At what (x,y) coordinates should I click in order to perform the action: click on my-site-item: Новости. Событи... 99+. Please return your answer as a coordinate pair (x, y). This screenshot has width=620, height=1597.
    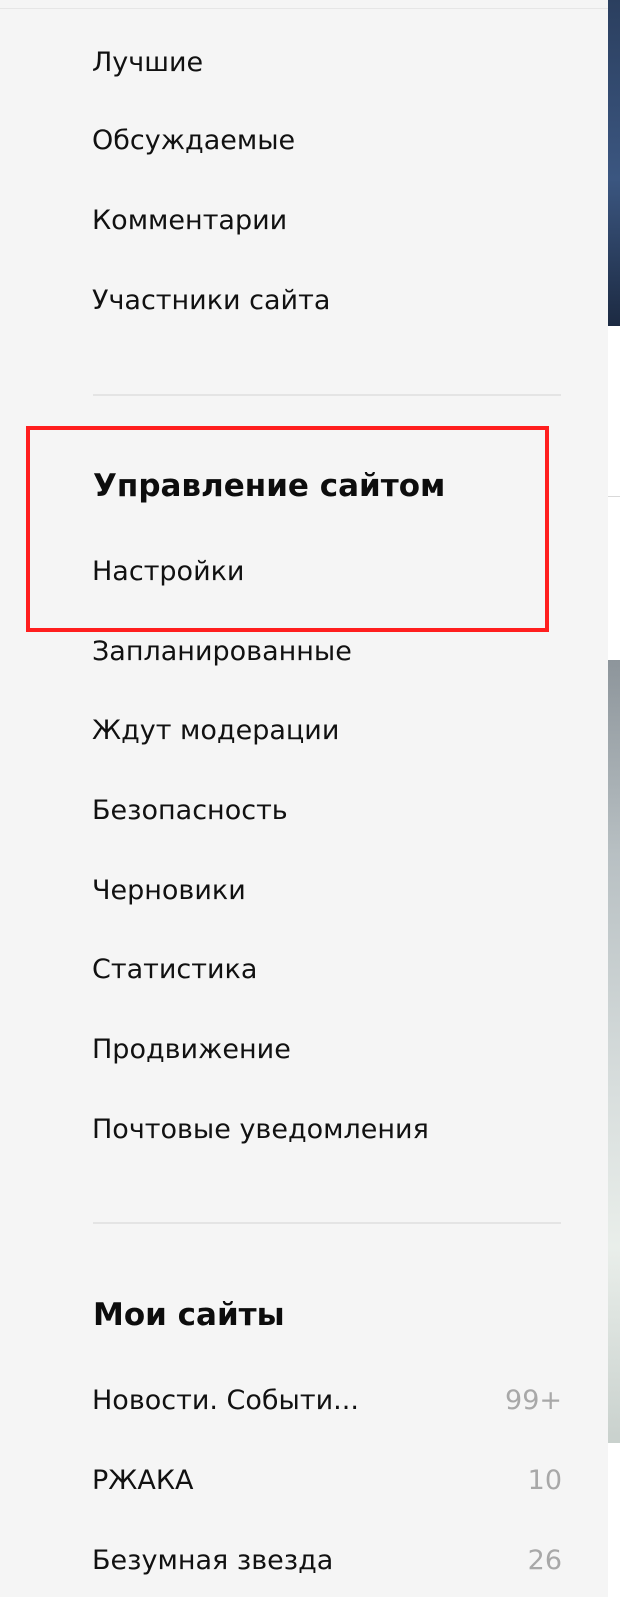
    Looking at the image, I should click on (327, 1400).